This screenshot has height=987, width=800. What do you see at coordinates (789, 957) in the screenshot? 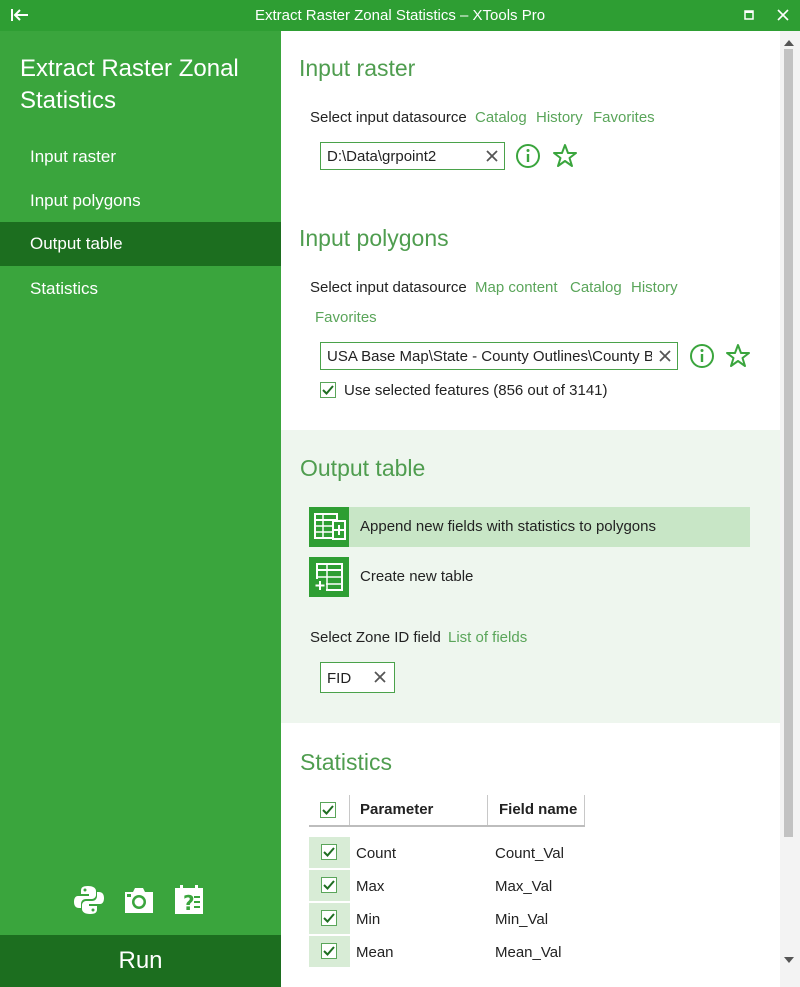
I see `scroll-down-icon` at bounding box center [789, 957].